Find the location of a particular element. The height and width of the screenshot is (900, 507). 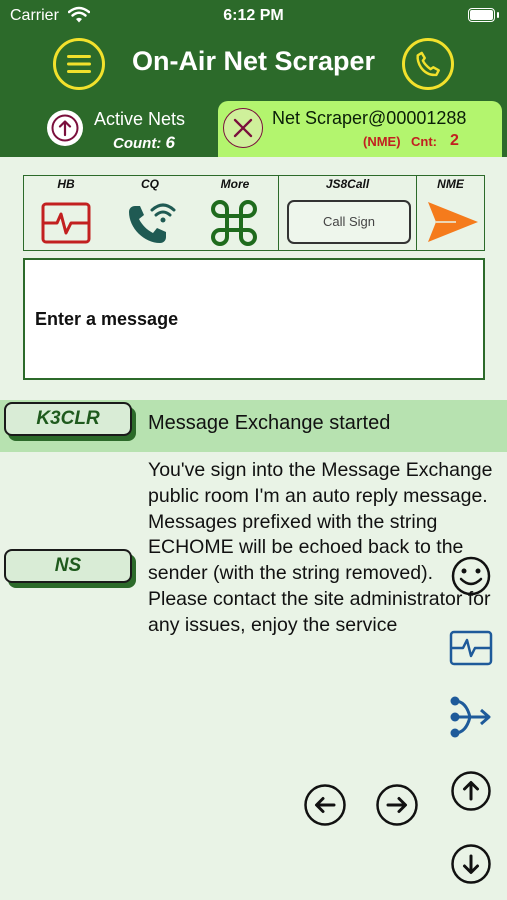

tab-net-scraper: Net Scraper@00001288 (NME) Cnt: 2 is located at coordinates (360, 129).